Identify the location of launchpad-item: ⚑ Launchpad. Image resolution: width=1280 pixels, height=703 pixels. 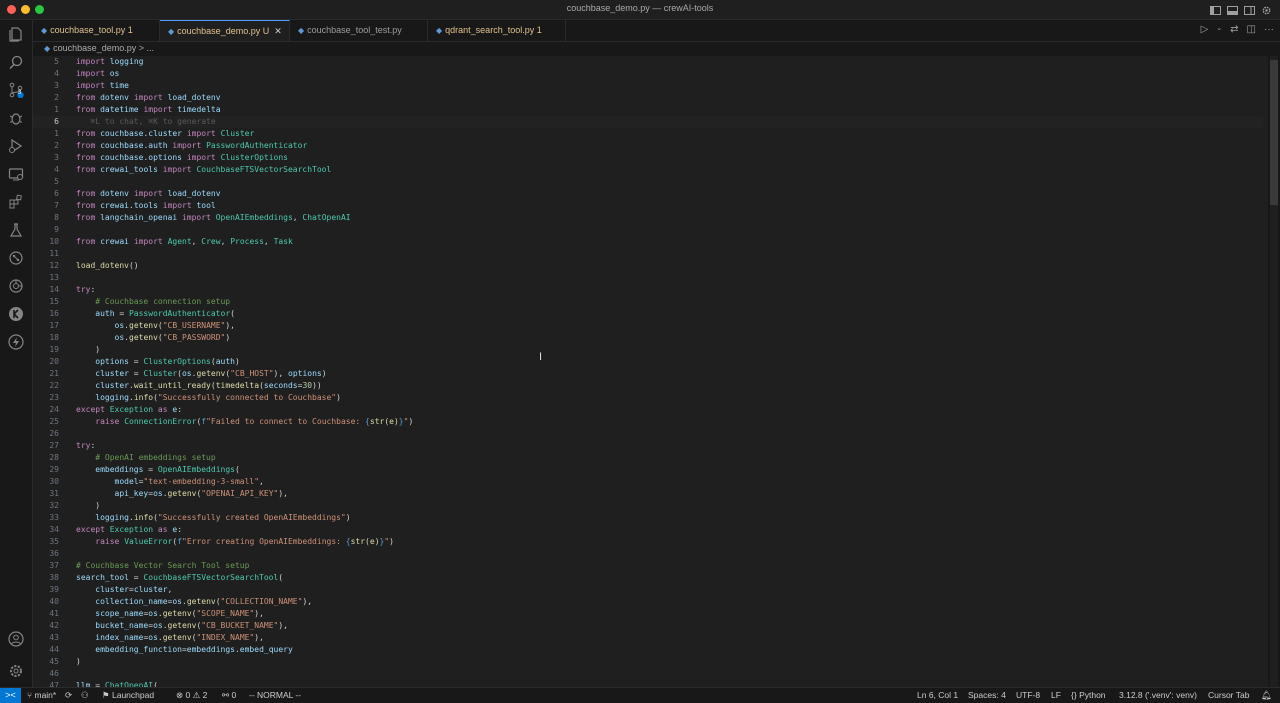
(128, 695).